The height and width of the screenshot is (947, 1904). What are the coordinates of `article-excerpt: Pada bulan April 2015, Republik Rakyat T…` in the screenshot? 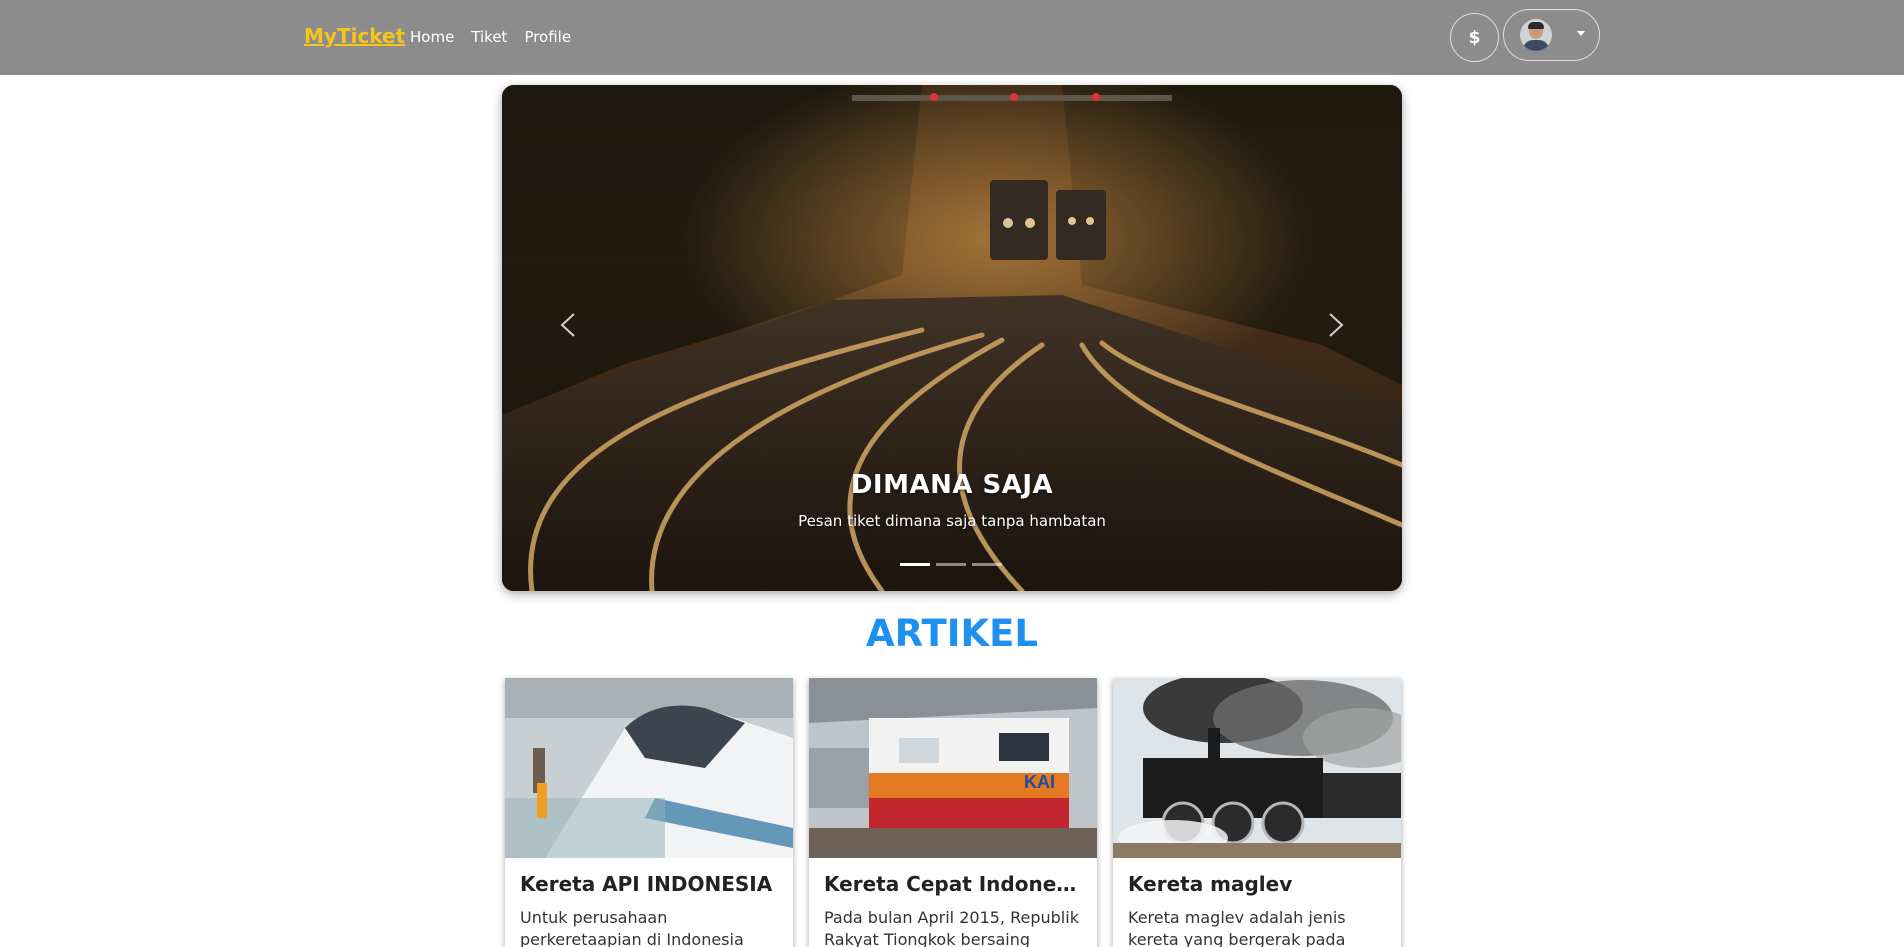 It's located at (951, 927).